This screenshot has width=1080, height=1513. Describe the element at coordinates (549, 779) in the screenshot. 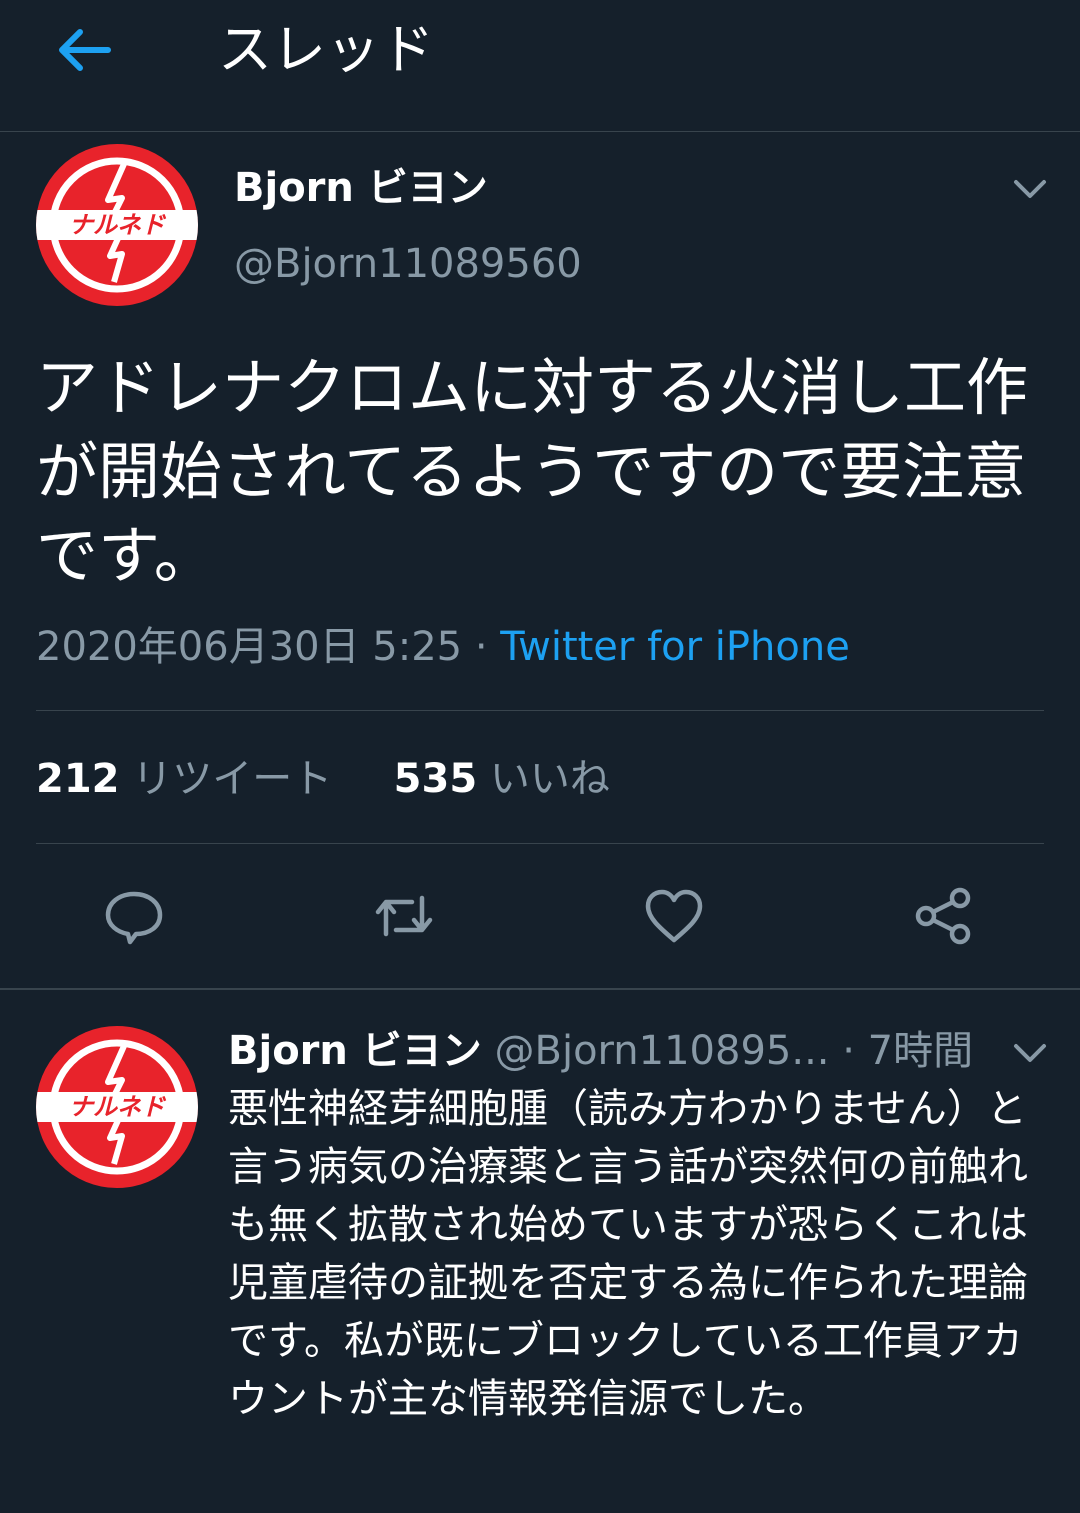

I see `likes-label: いいね` at that location.